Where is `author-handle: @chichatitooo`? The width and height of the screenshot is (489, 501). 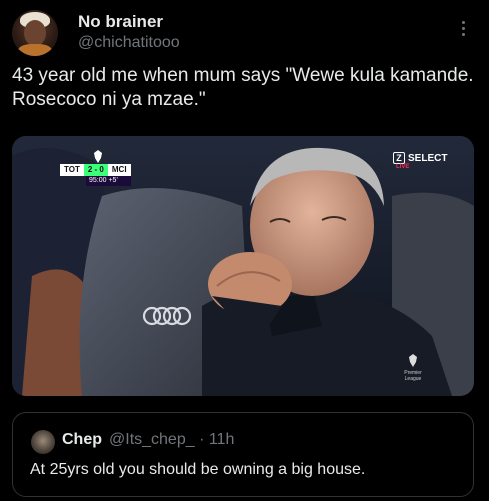 author-handle: @chichatitooo is located at coordinates (129, 43).